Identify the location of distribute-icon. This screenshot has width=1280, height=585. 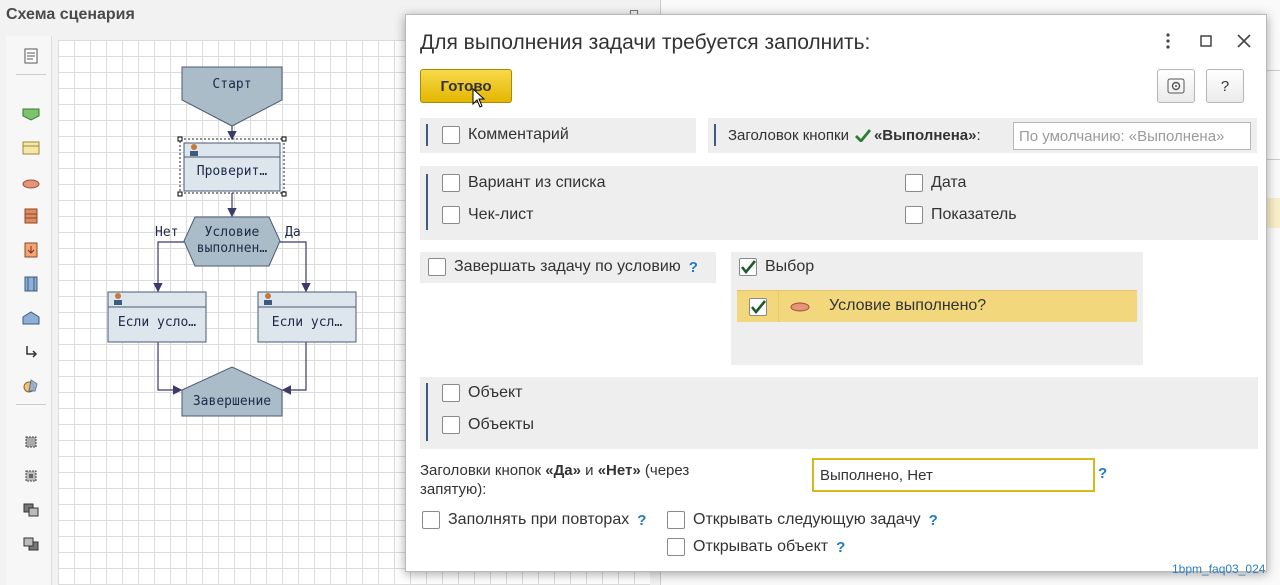
(31, 476).